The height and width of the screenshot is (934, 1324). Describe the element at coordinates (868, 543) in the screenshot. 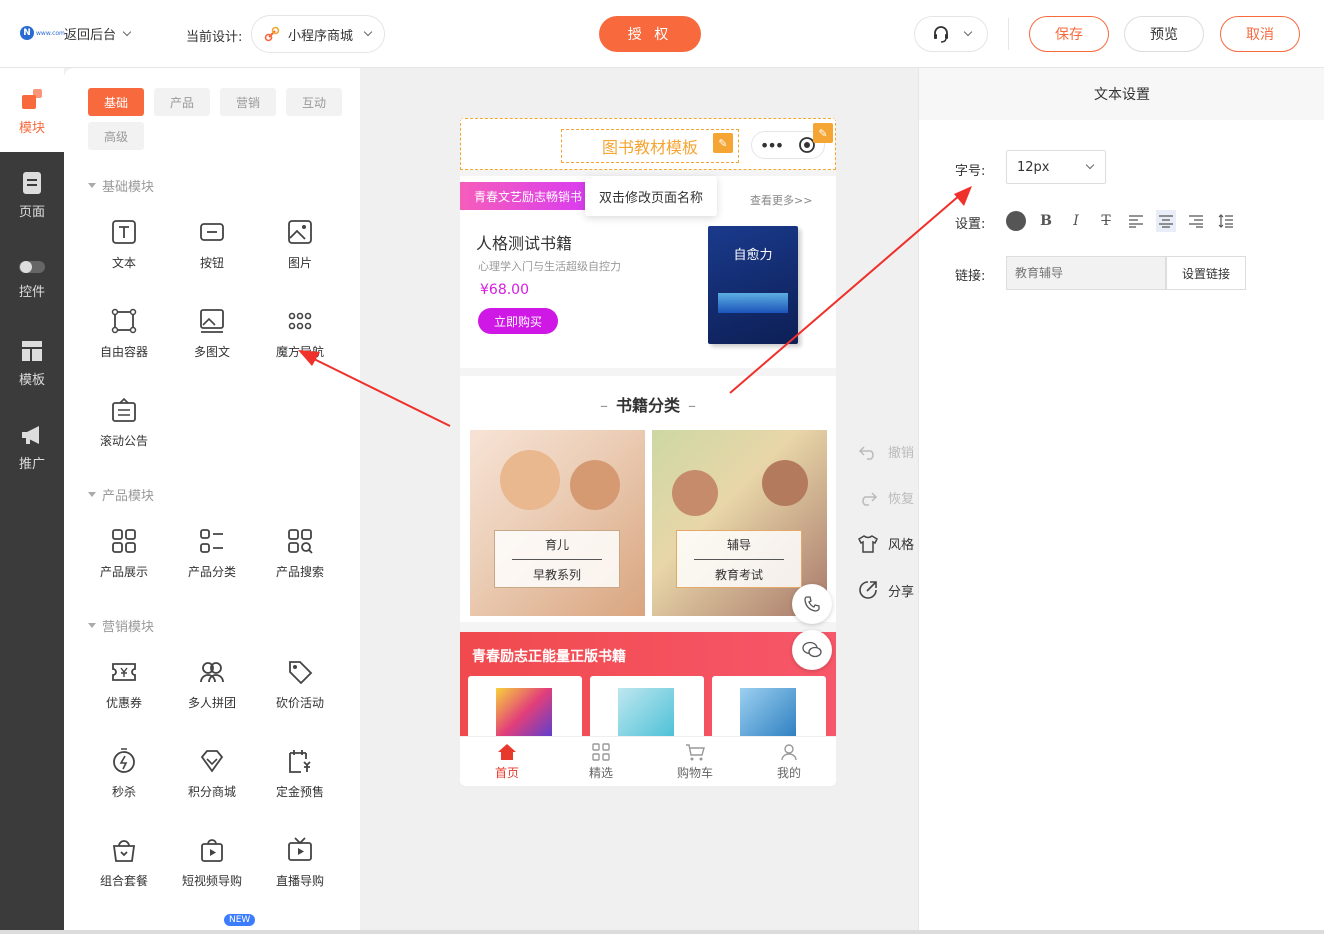

I see `tshirt-icon` at that location.